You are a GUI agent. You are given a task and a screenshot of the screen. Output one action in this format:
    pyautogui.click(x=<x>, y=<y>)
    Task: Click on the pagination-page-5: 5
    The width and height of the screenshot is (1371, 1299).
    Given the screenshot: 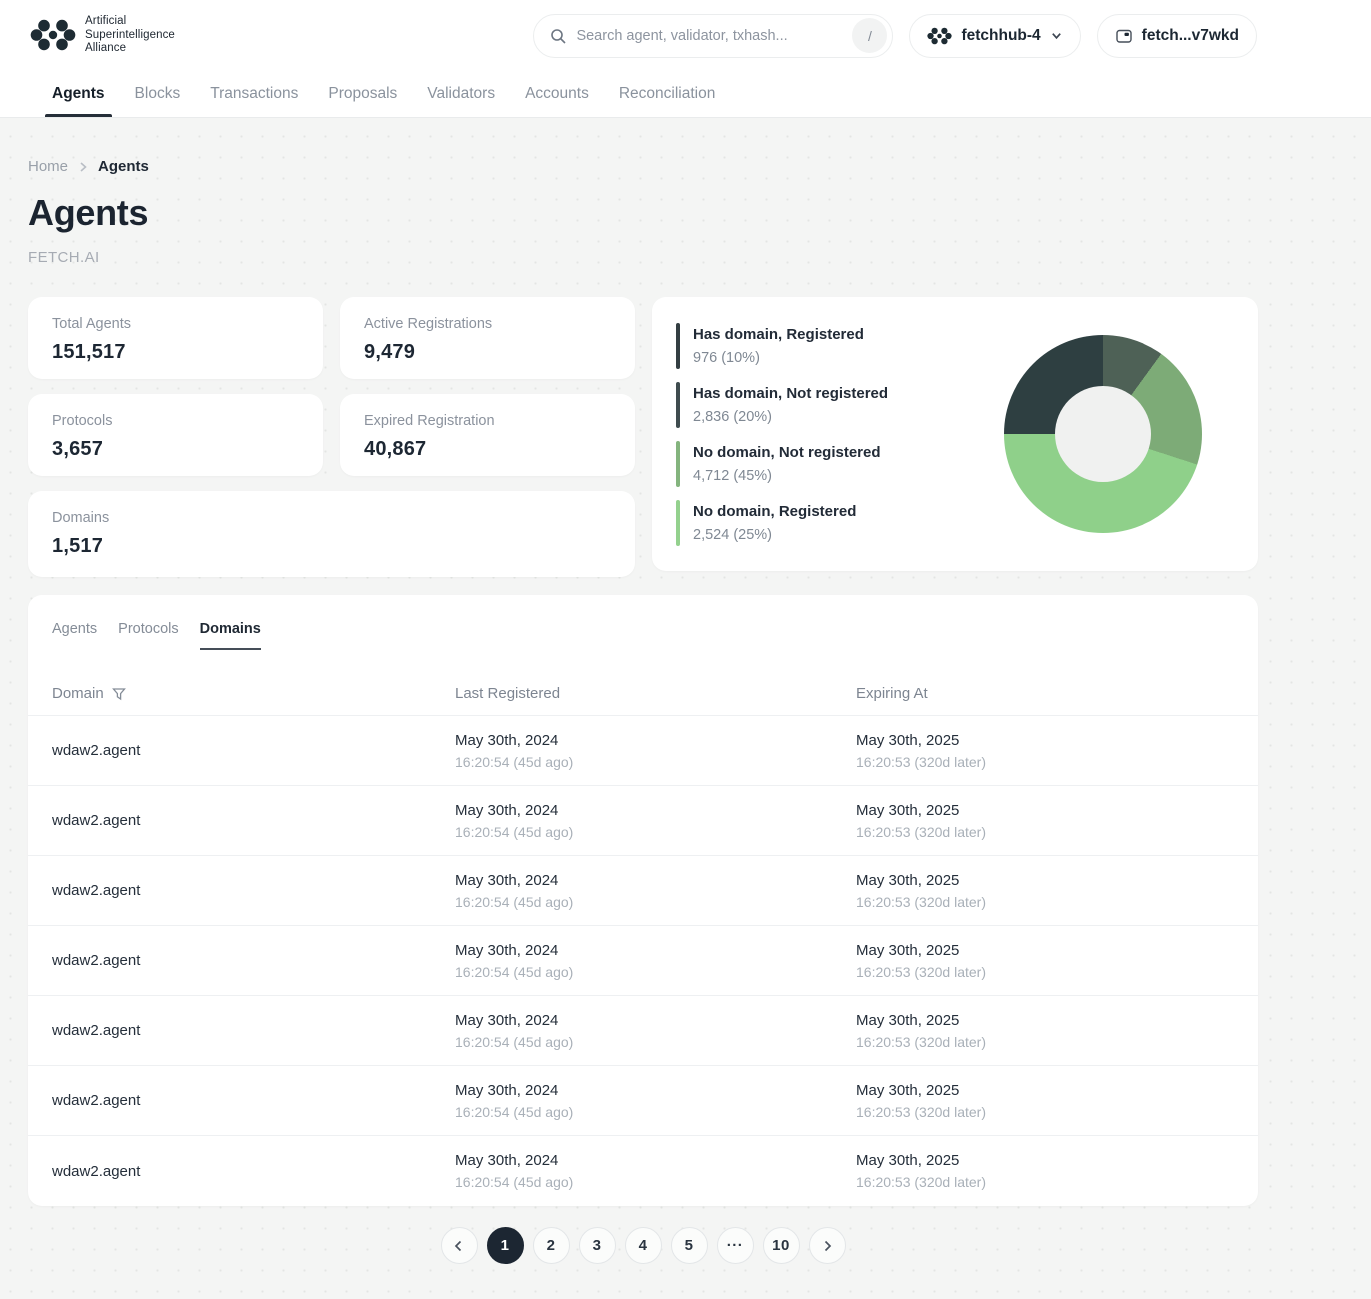 What is the action you would take?
    pyautogui.click(x=689, y=1245)
    